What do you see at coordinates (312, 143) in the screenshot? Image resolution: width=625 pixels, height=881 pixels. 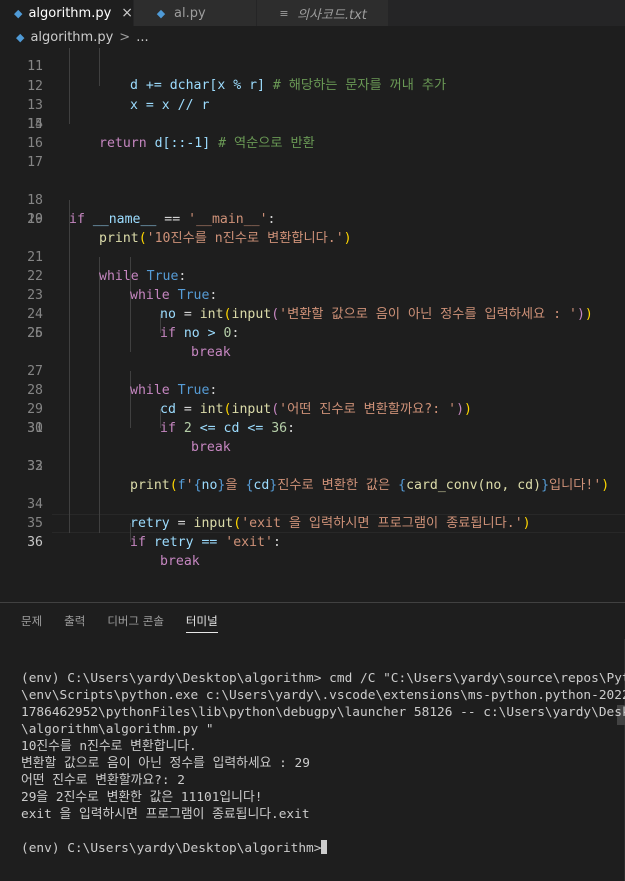 I see `code-line: 16` at bounding box center [312, 143].